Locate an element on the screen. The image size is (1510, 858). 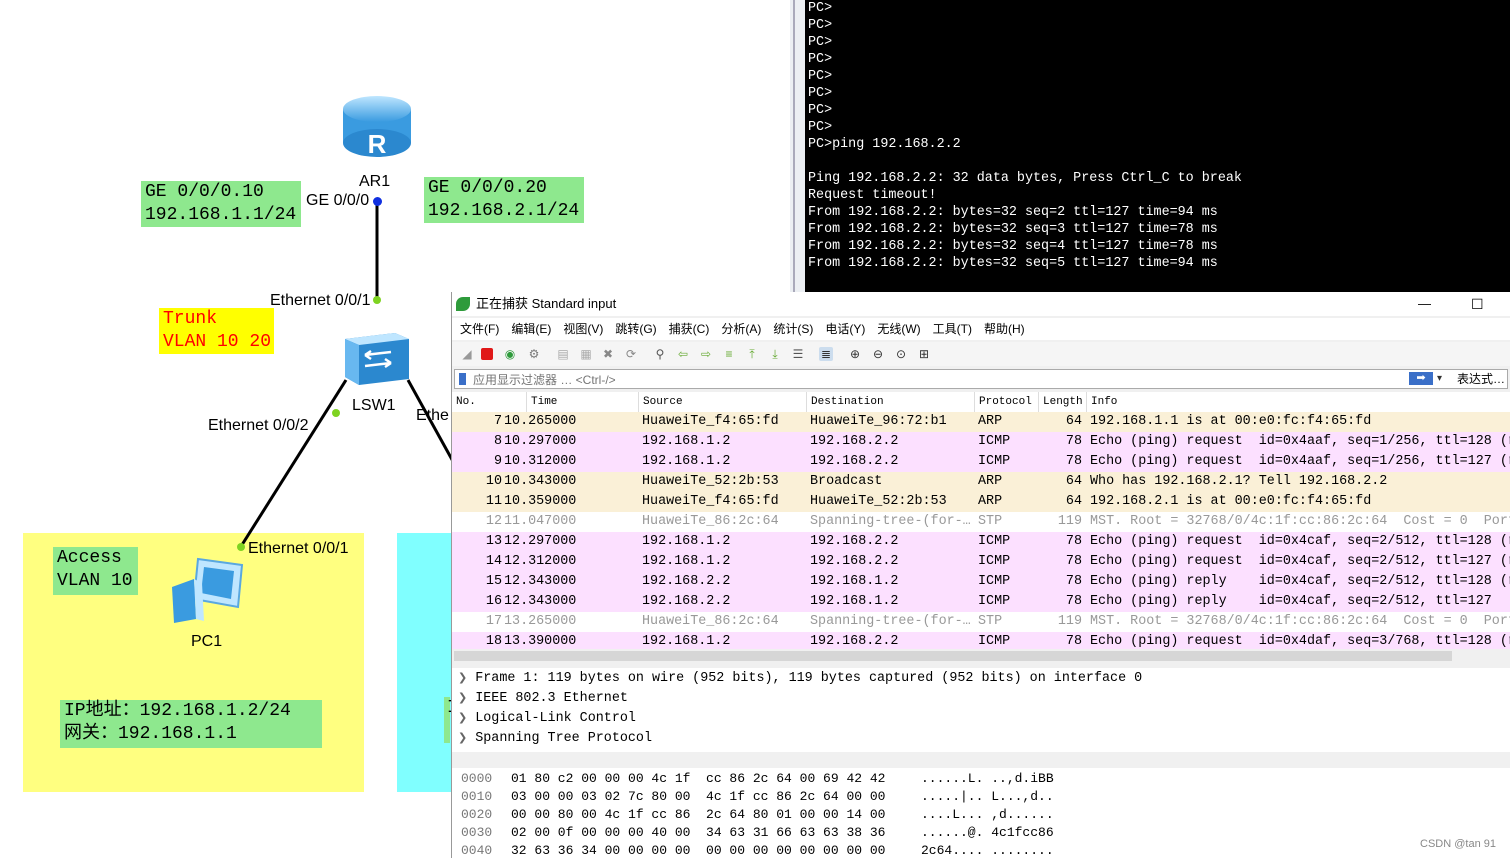
filter-history-chevron-icon: ▾ is located at coordinates (1439, 379).